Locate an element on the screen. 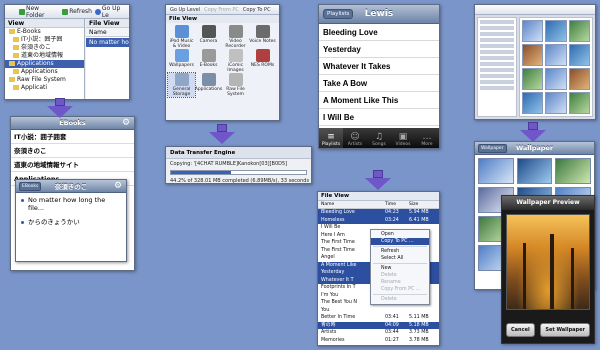 This screenshot has width=600, height=350. size-column-header: Size is located at coordinates (413, 204).